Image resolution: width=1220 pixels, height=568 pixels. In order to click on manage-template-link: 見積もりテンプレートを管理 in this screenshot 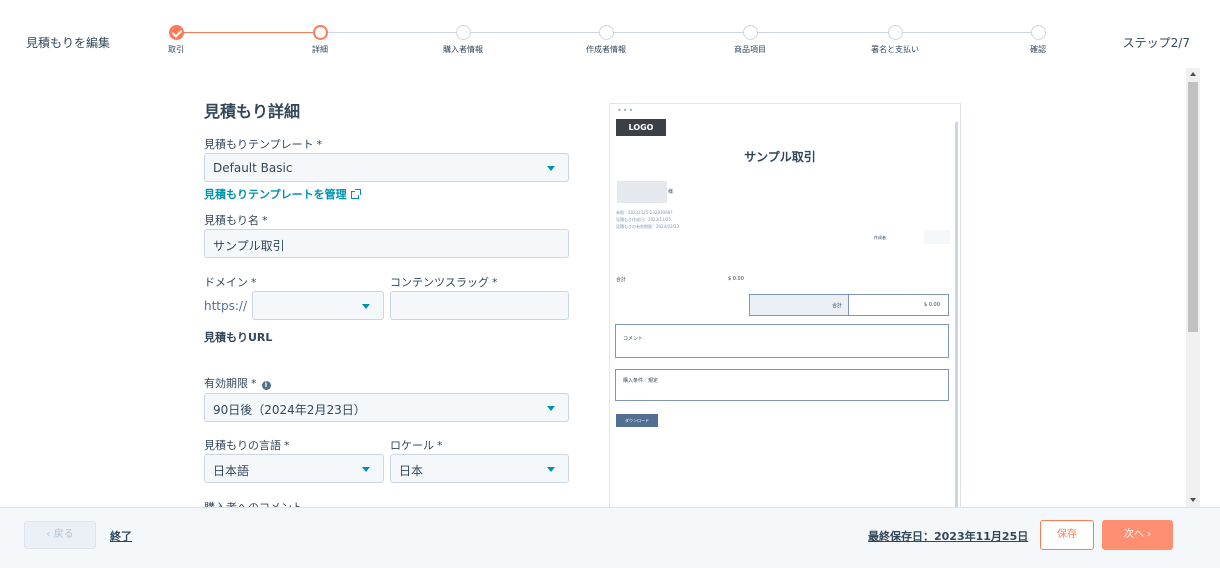, I will do `click(282, 194)`.